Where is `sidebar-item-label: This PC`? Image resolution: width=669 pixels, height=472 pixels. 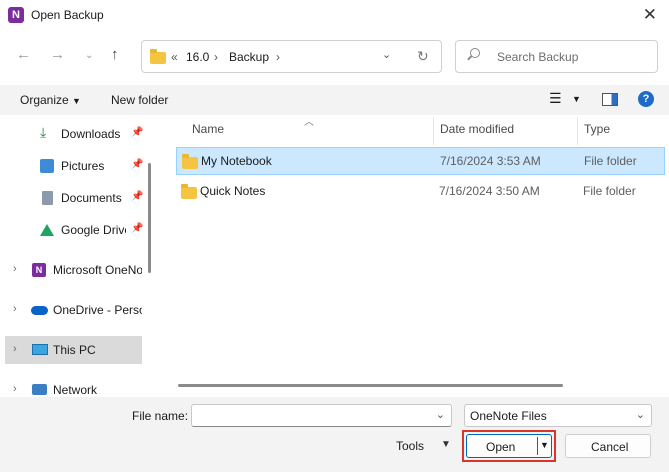
sidebar-item-label: This PC is located at coordinates (74, 350).